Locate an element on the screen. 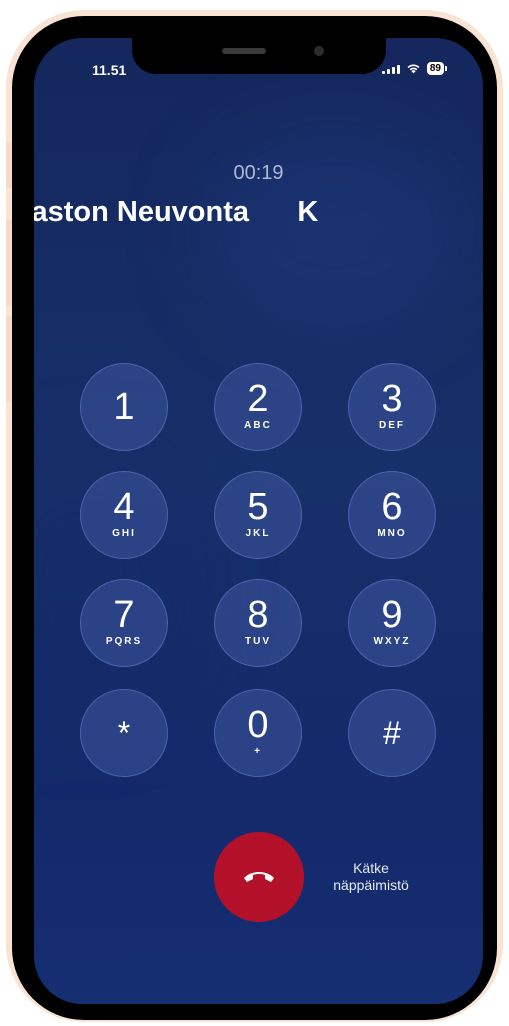 This screenshot has height=1026, width=509. key-letters: TUV is located at coordinates (258, 641).